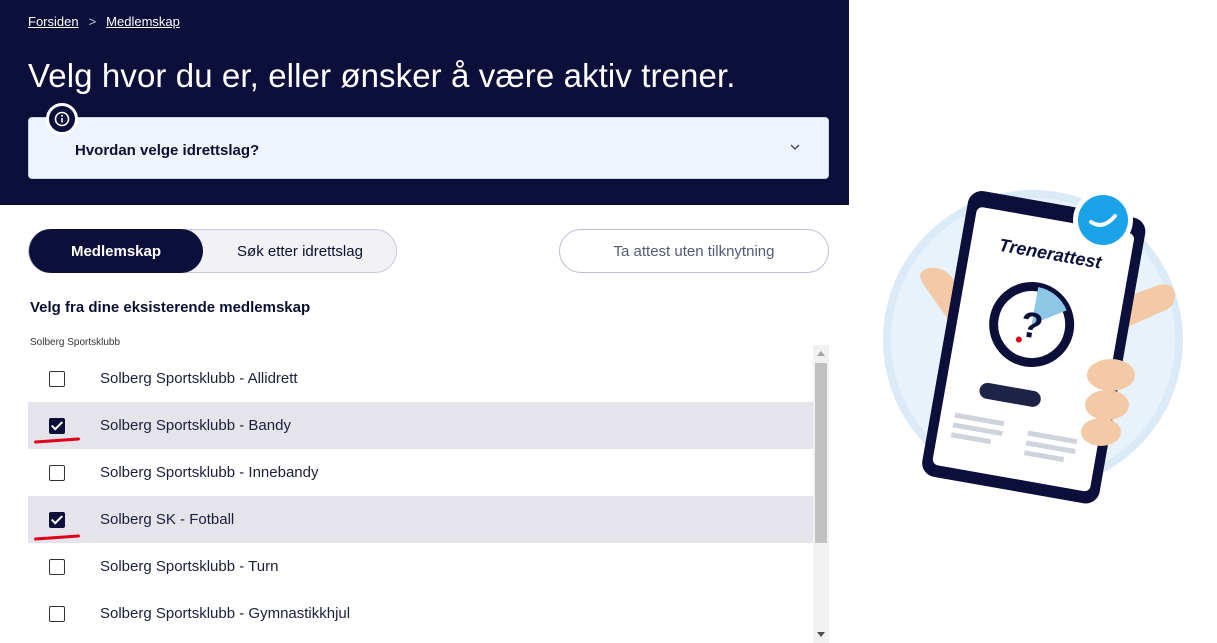 This screenshot has height=643, width=1217. Describe the element at coordinates (420, 519) in the screenshot. I see `list-item: Solberg SK - Fotball` at that location.